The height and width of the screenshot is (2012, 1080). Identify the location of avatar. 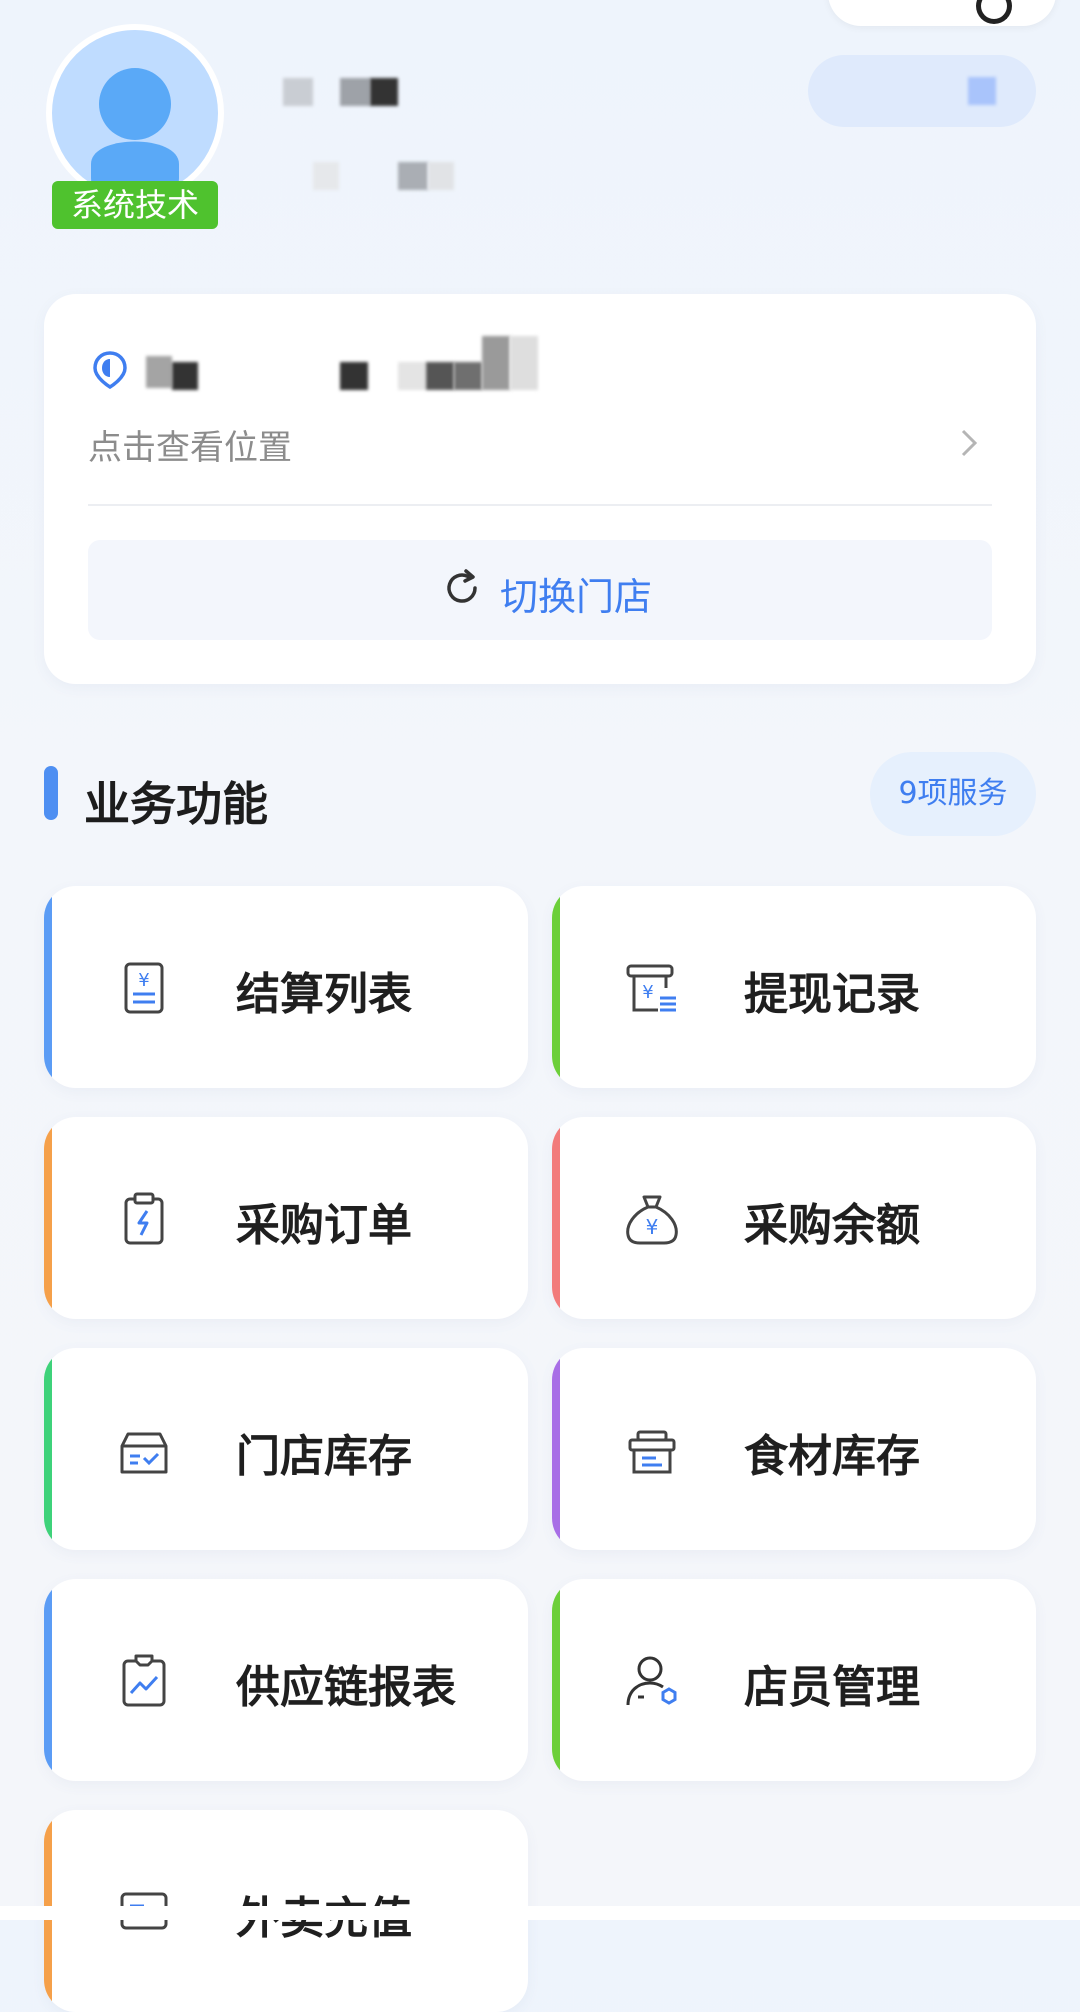
(135, 113).